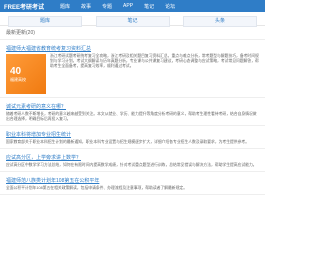  I want to click on main-nav: 题库 故事 专题 APP 笔记 论坛, so click(117, 6).